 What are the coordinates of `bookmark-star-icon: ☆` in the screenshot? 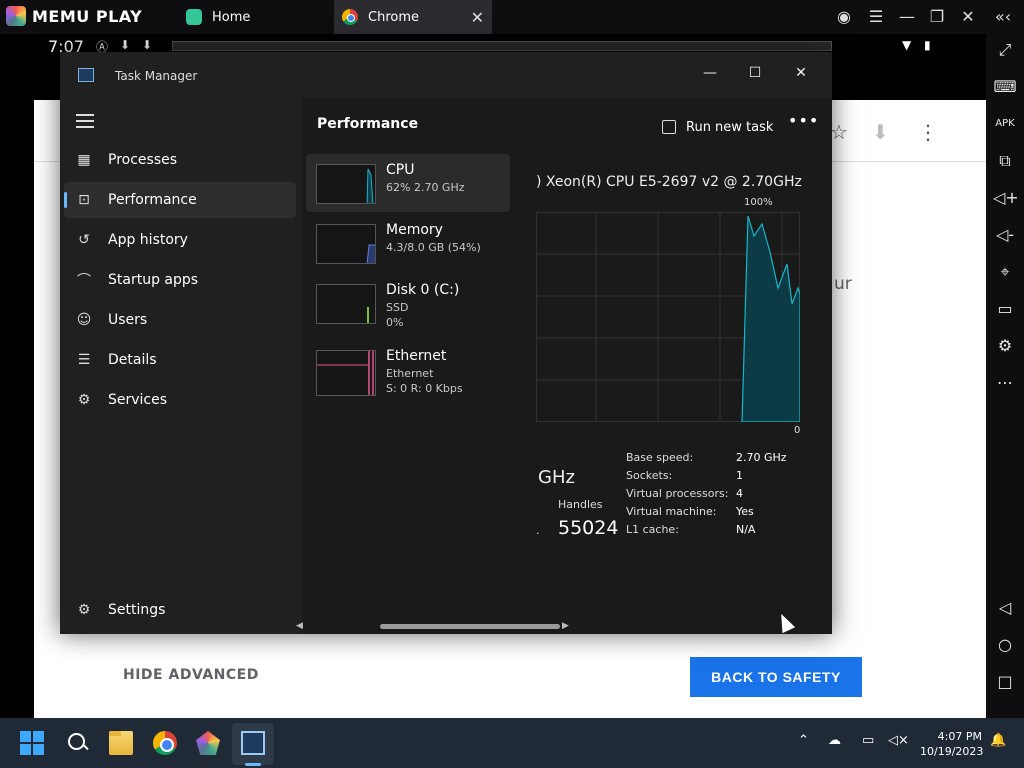 It's located at (839, 132).